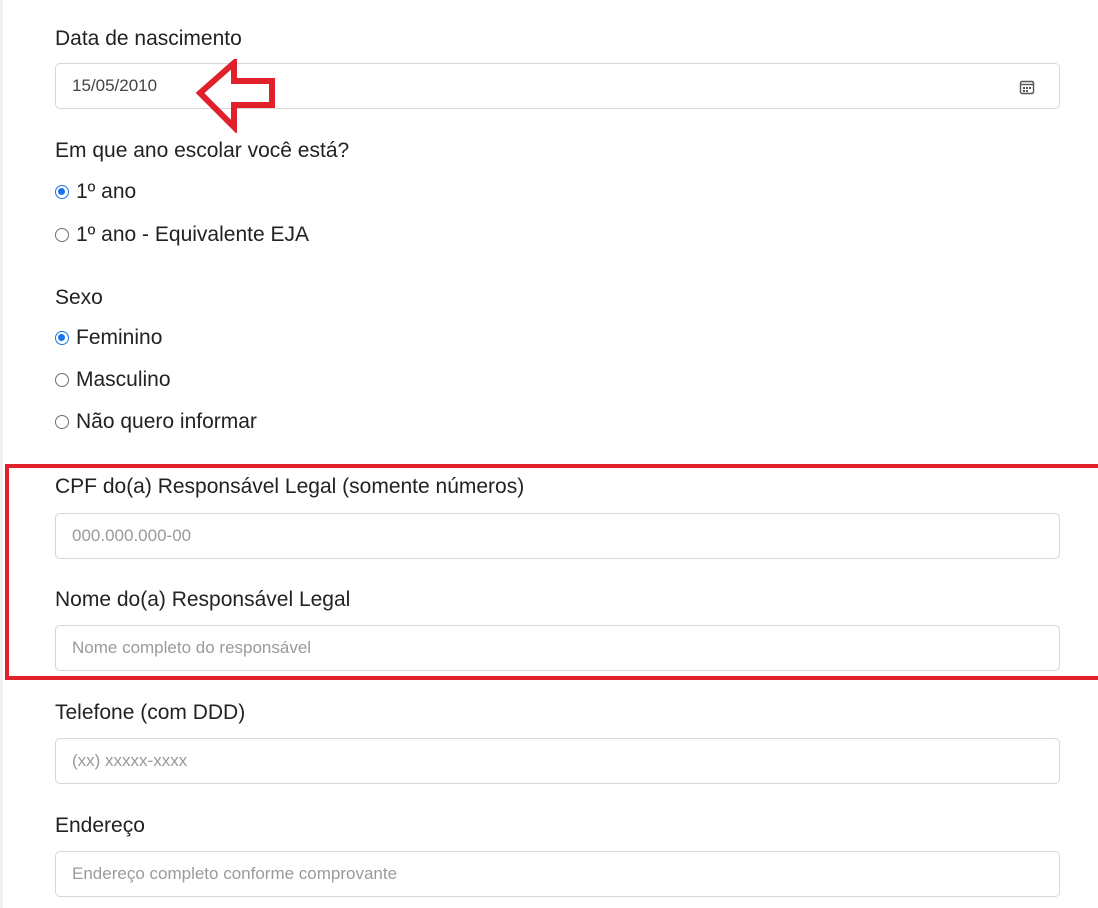 Image resolution: width=1098 pixels, height=908 pixels. I want to click on guardian-cpf-field, so click(557, 536).